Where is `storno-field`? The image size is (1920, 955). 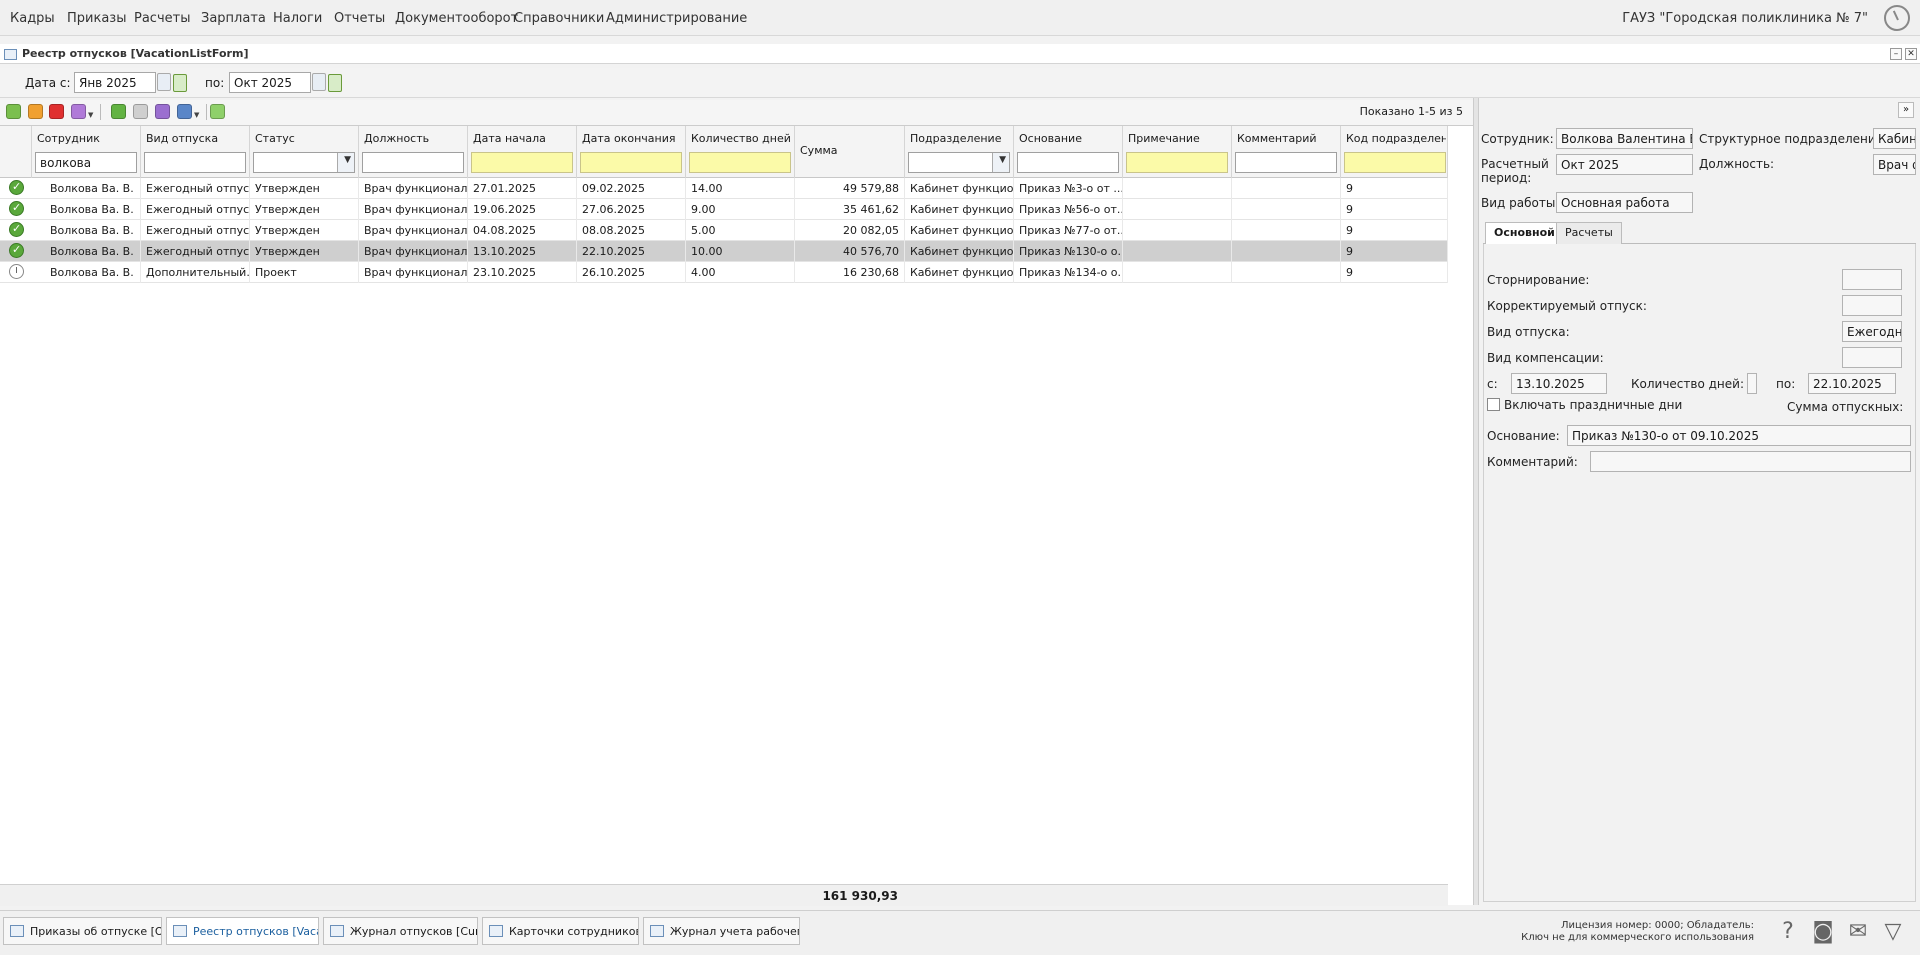 storno-field is located at coordinates (1872, 279).